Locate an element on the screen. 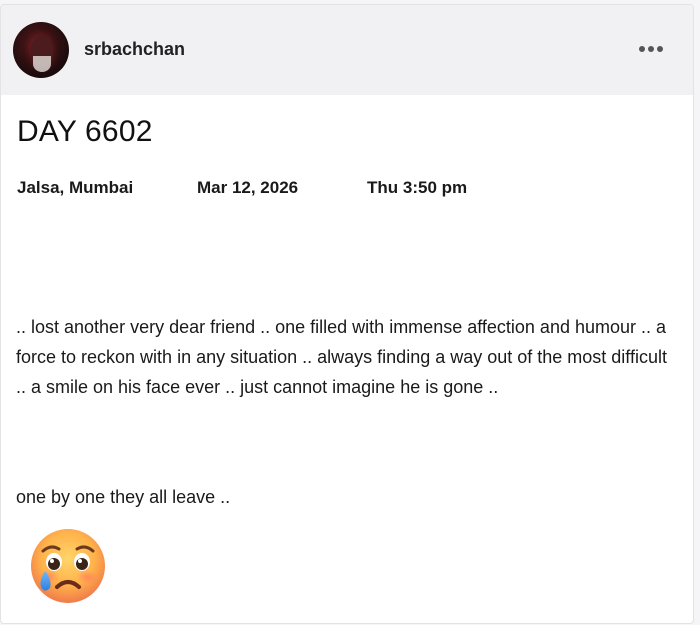  username: srbachchan is located at coordinates (134, 49).